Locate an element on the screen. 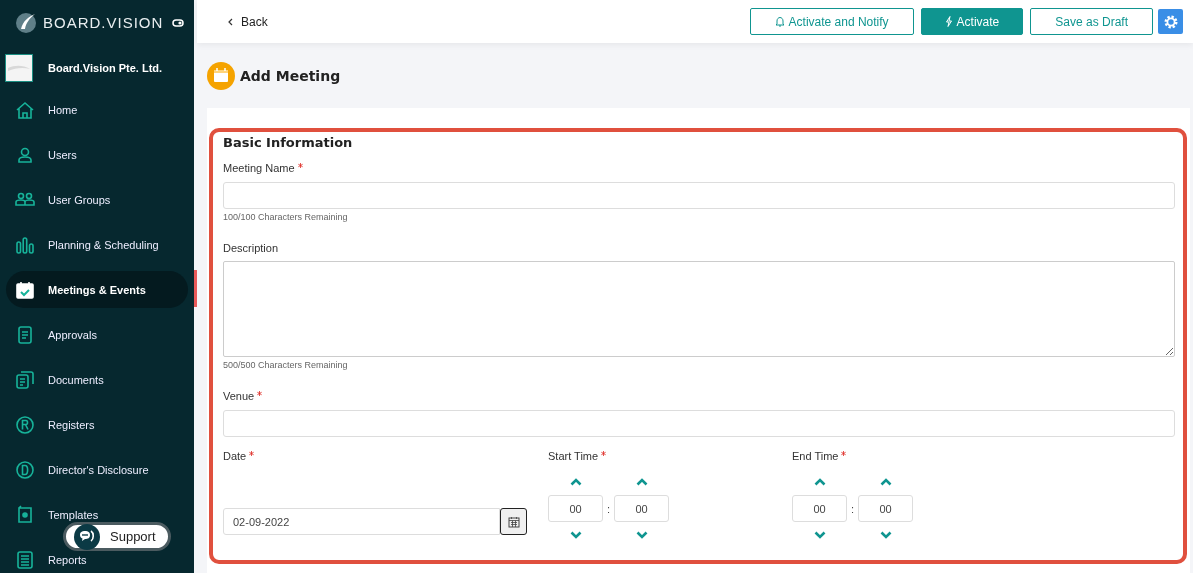 This screenshot has width=1193, height=573. nav-item: Documents is located at coordinates (97, 379).